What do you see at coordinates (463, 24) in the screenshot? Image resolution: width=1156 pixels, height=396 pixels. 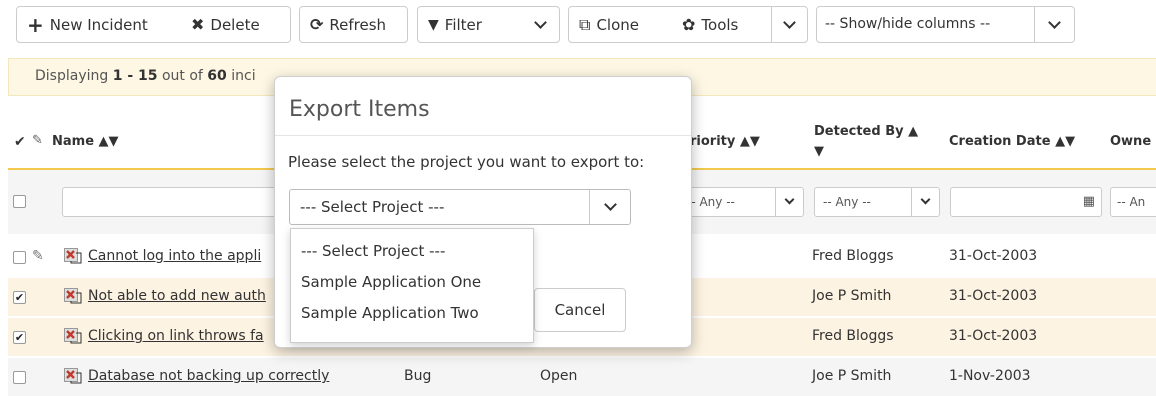 I see `filter-label: Filter` at bounding box center [463, 24].